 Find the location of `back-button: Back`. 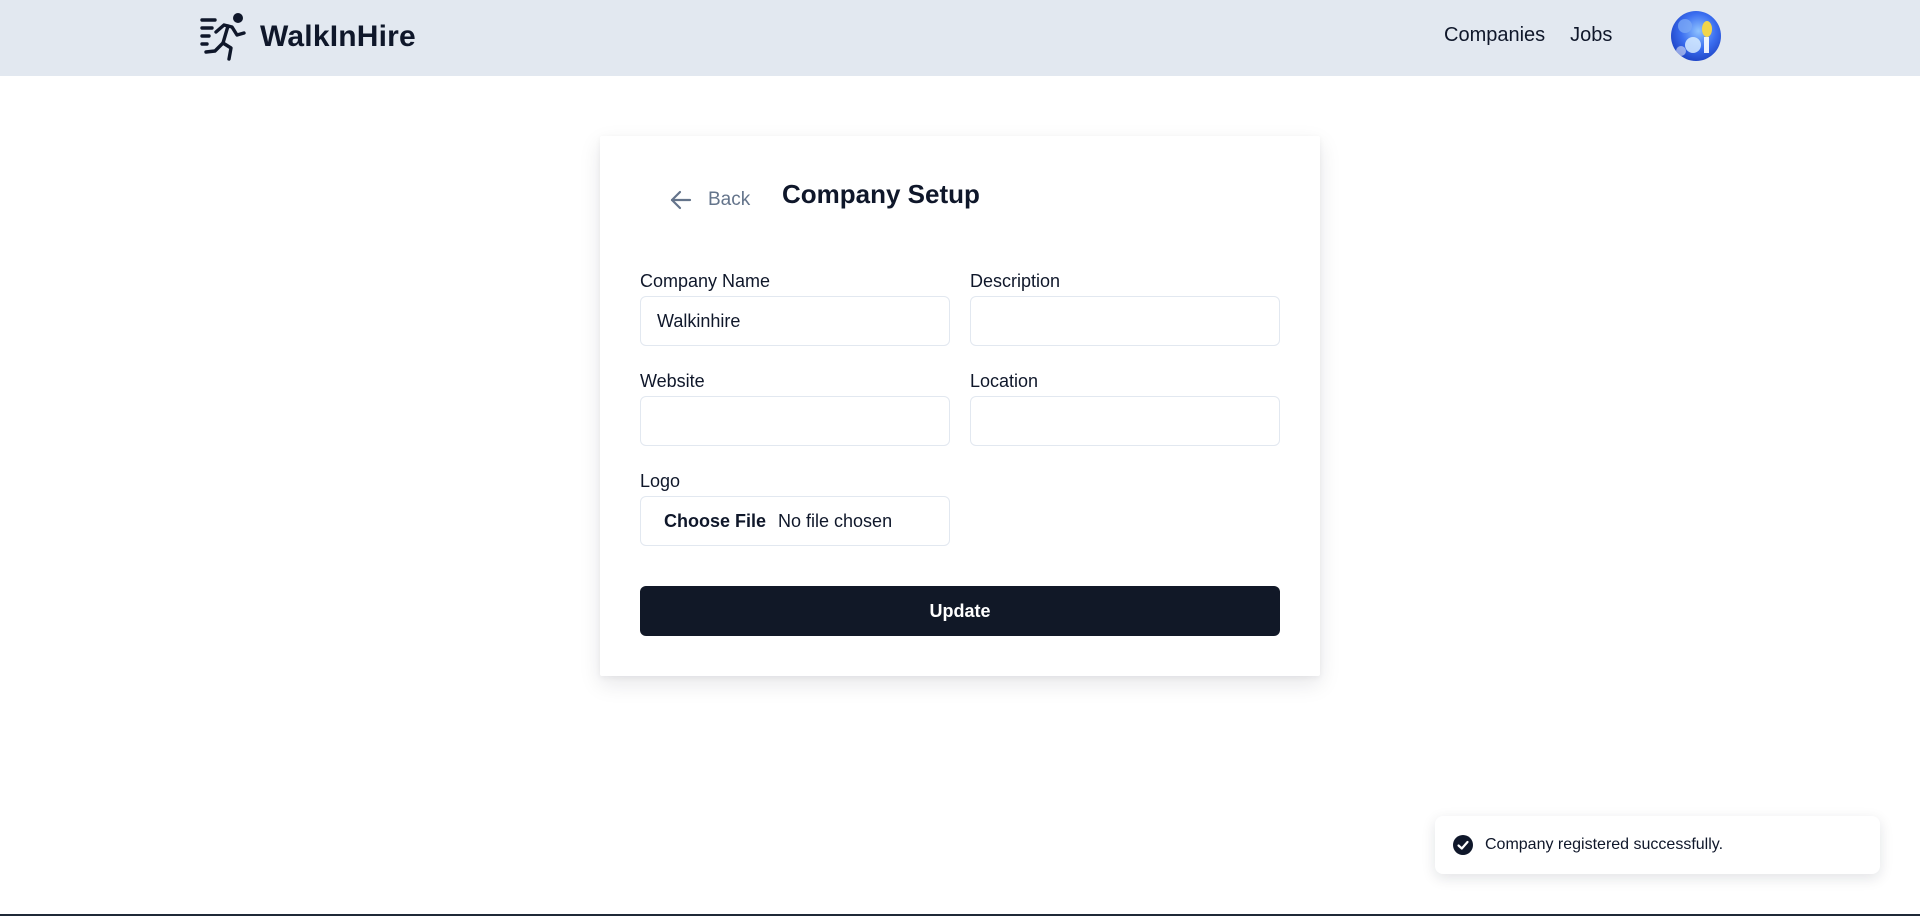

back-button: Back is located at coordinates (709, 200).